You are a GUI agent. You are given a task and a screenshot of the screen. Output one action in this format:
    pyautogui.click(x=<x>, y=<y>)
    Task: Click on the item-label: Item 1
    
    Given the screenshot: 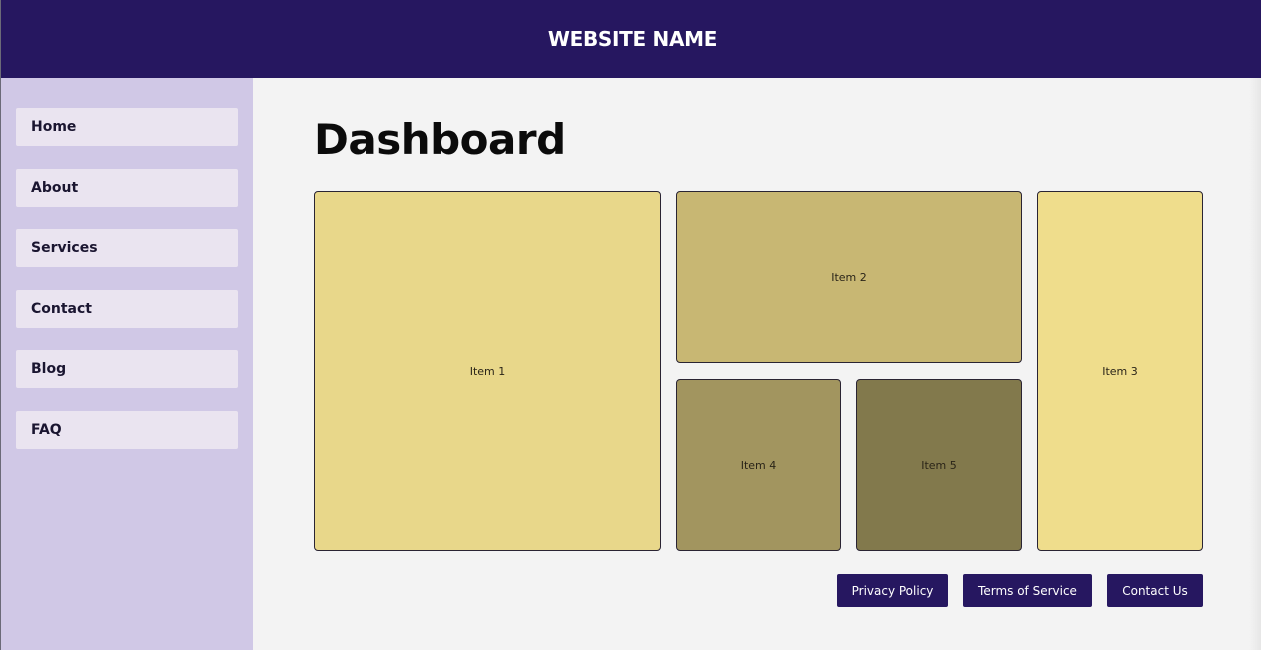 What is the action you would take?
    pyautogui.click(x=487, y=371)
    